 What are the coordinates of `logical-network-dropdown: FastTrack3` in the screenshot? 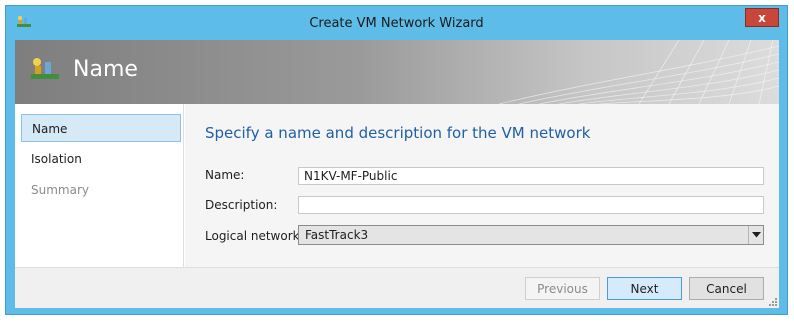 It's located at (531, 235).